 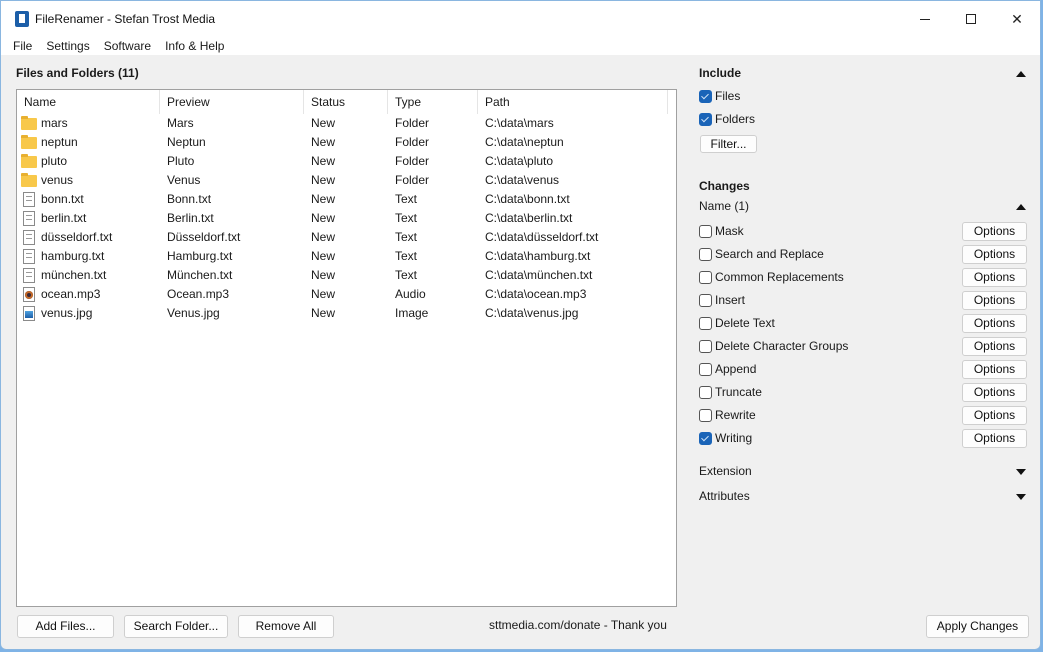 I want to click on change-checkbox: Common Replacements, so click(x=771, y=277).